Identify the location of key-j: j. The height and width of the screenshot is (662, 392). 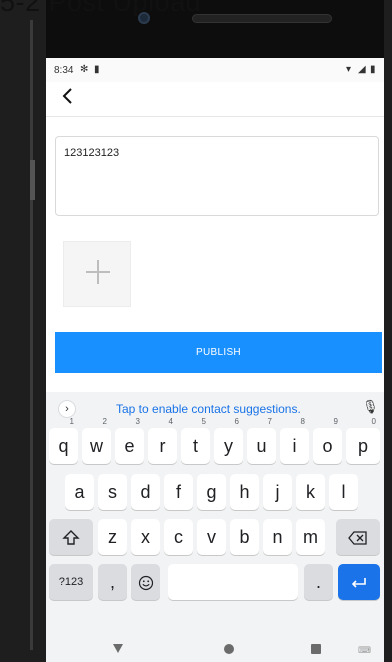
(277, 492).